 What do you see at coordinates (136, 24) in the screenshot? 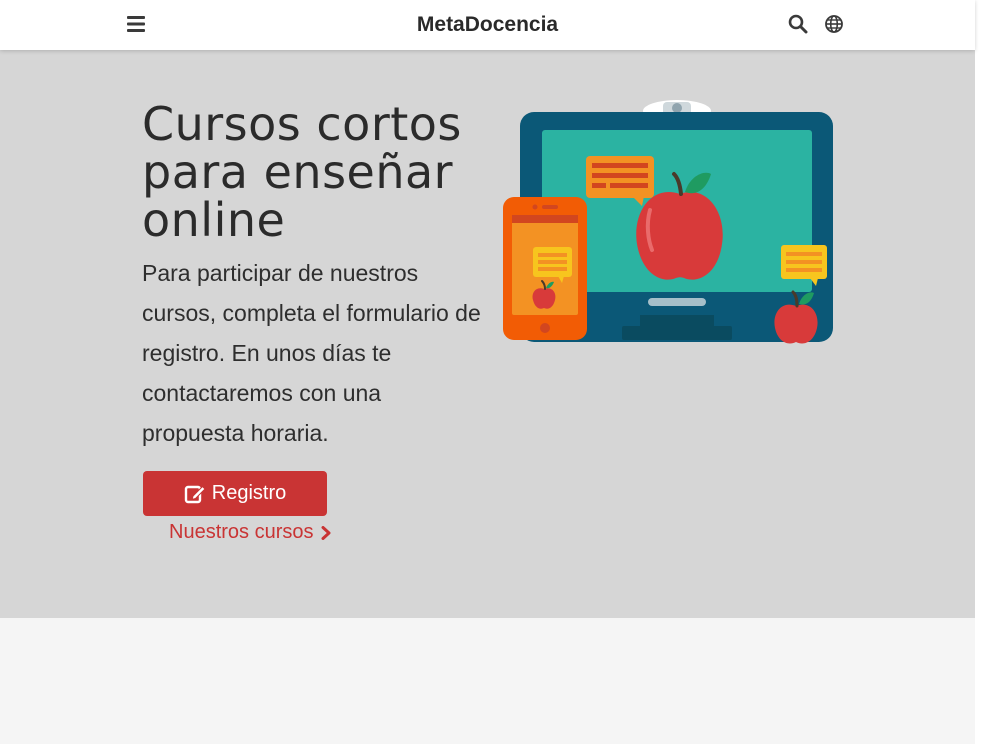
I see `hamburger-menu-icon` at bounding box center [136, 24].